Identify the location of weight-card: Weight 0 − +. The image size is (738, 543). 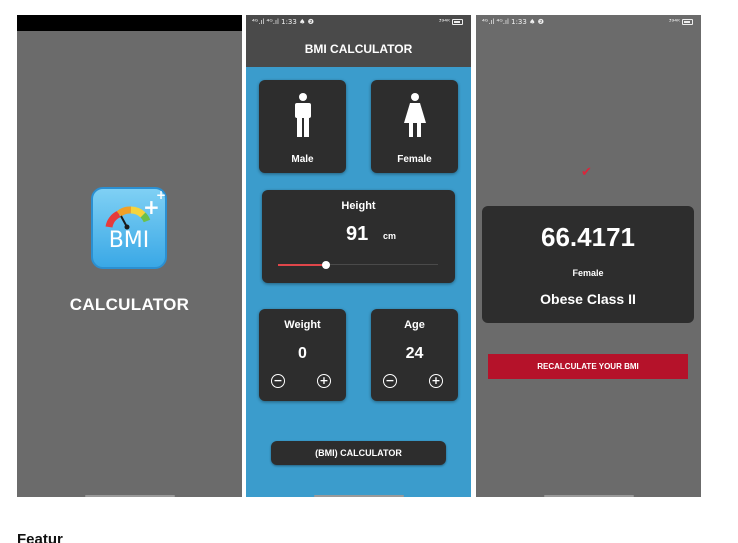
(302, 355).